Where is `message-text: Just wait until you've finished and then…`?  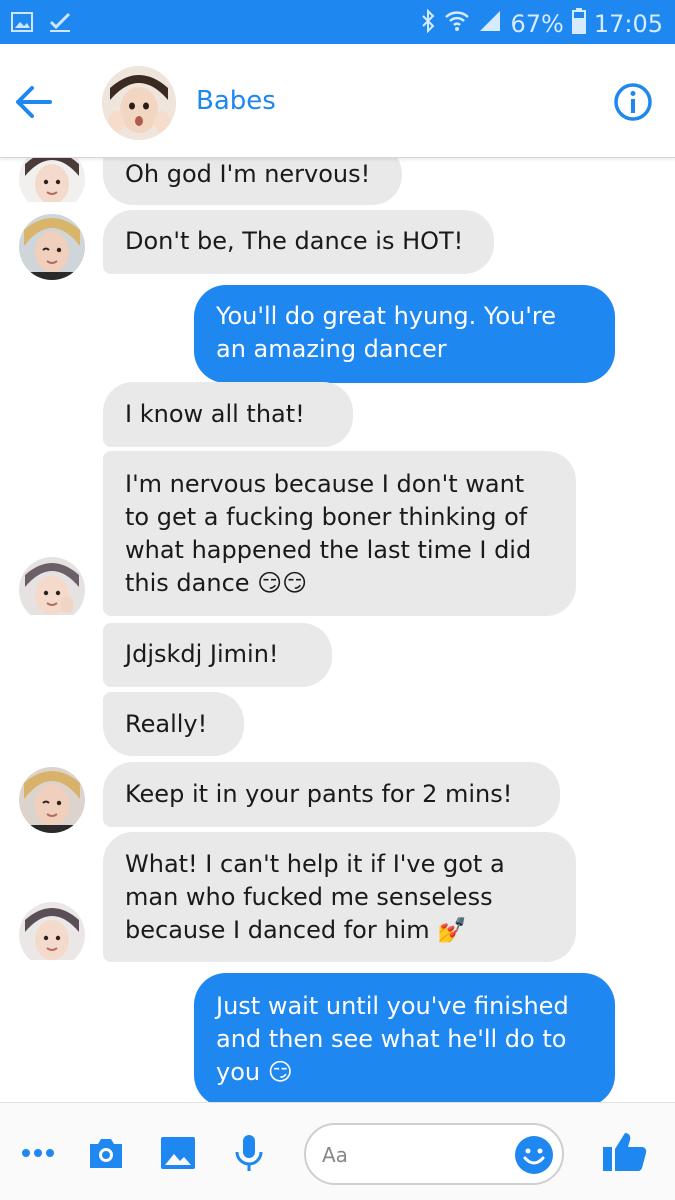
message-text: Just wait until you've finished and then… is located at coordinates (392, 1039).